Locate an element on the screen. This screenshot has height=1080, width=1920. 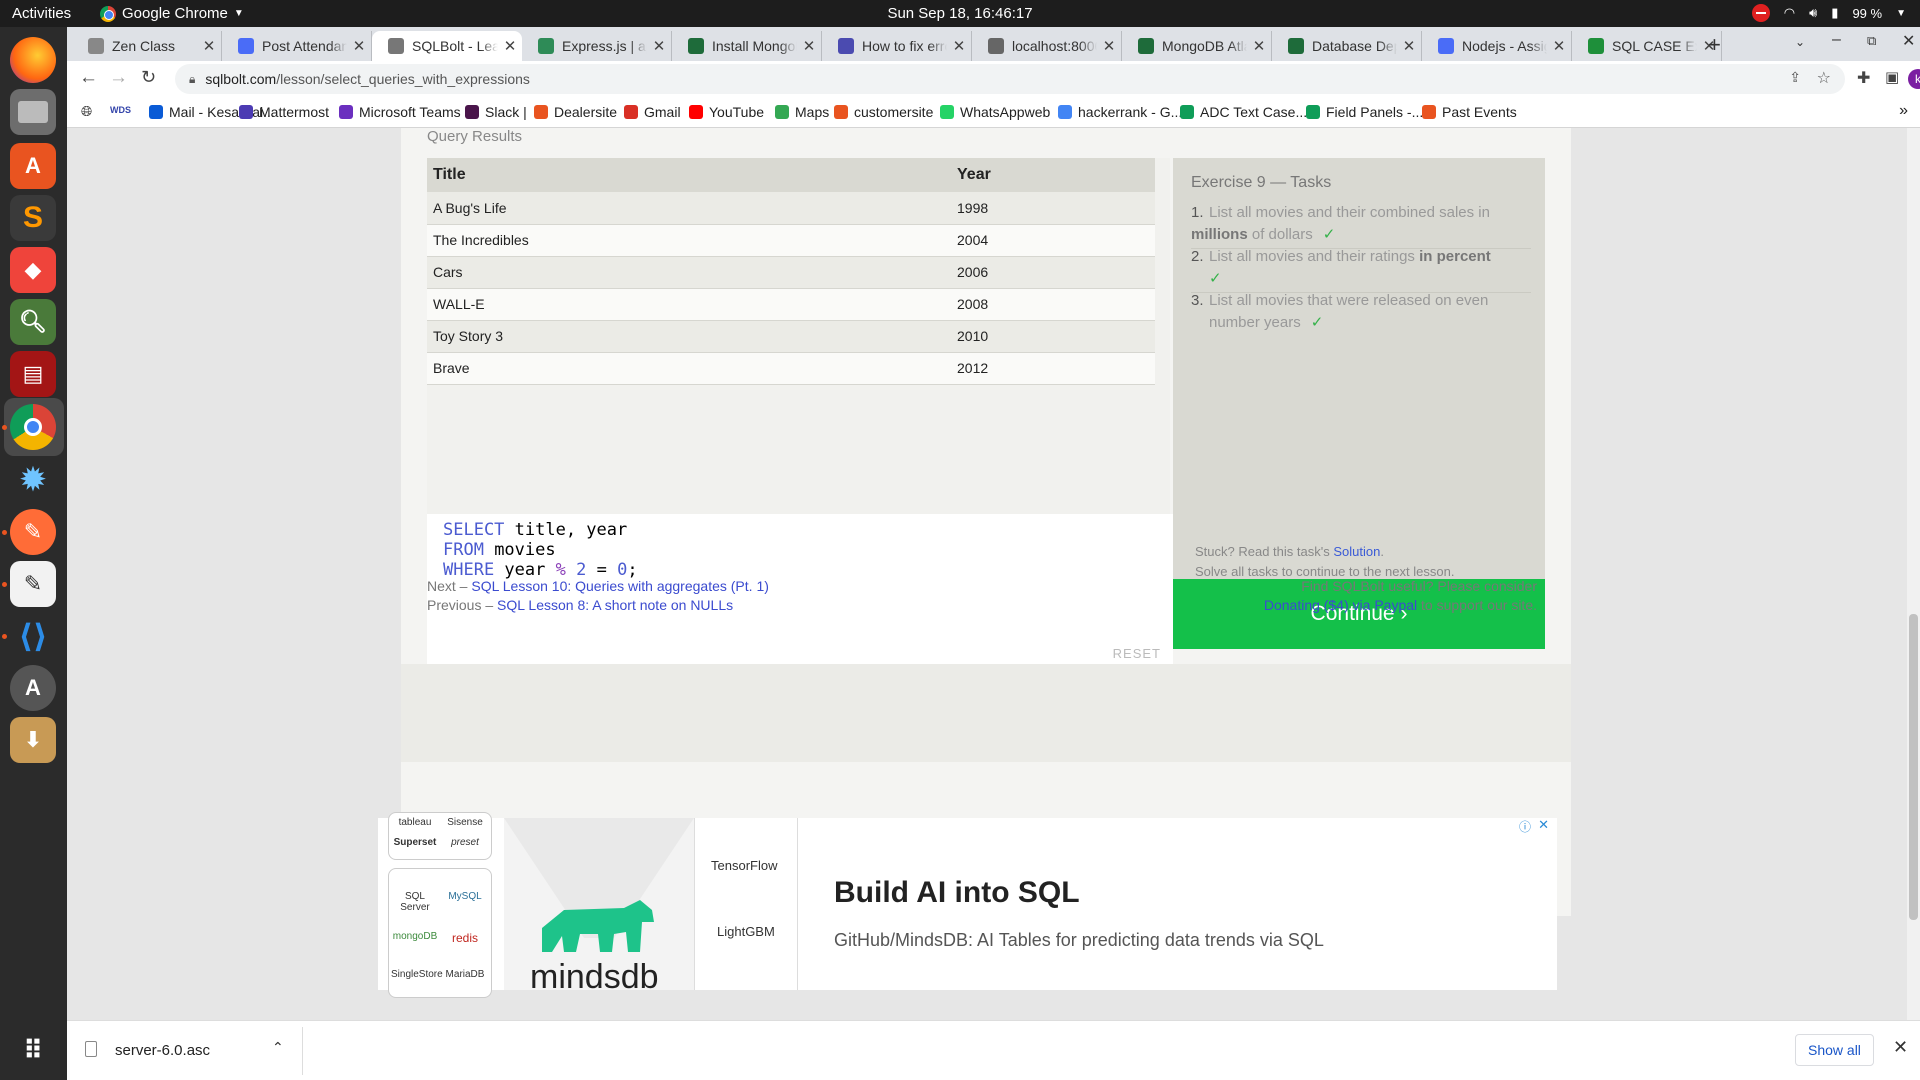
superset-logo: Superset is located at coordinates (415, 842).